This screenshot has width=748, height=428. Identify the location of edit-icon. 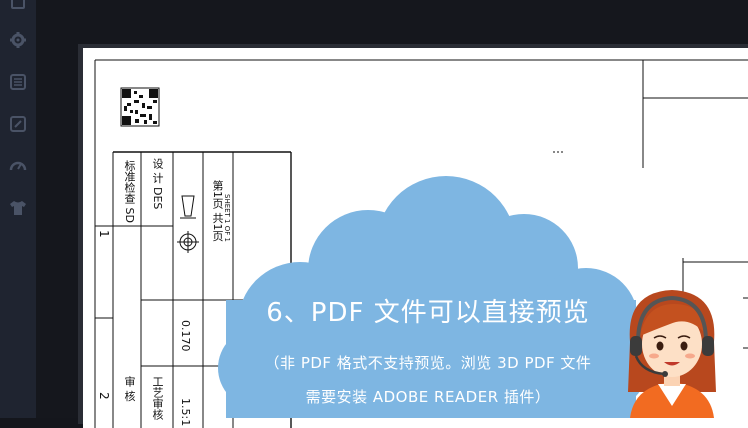
(18, 124).